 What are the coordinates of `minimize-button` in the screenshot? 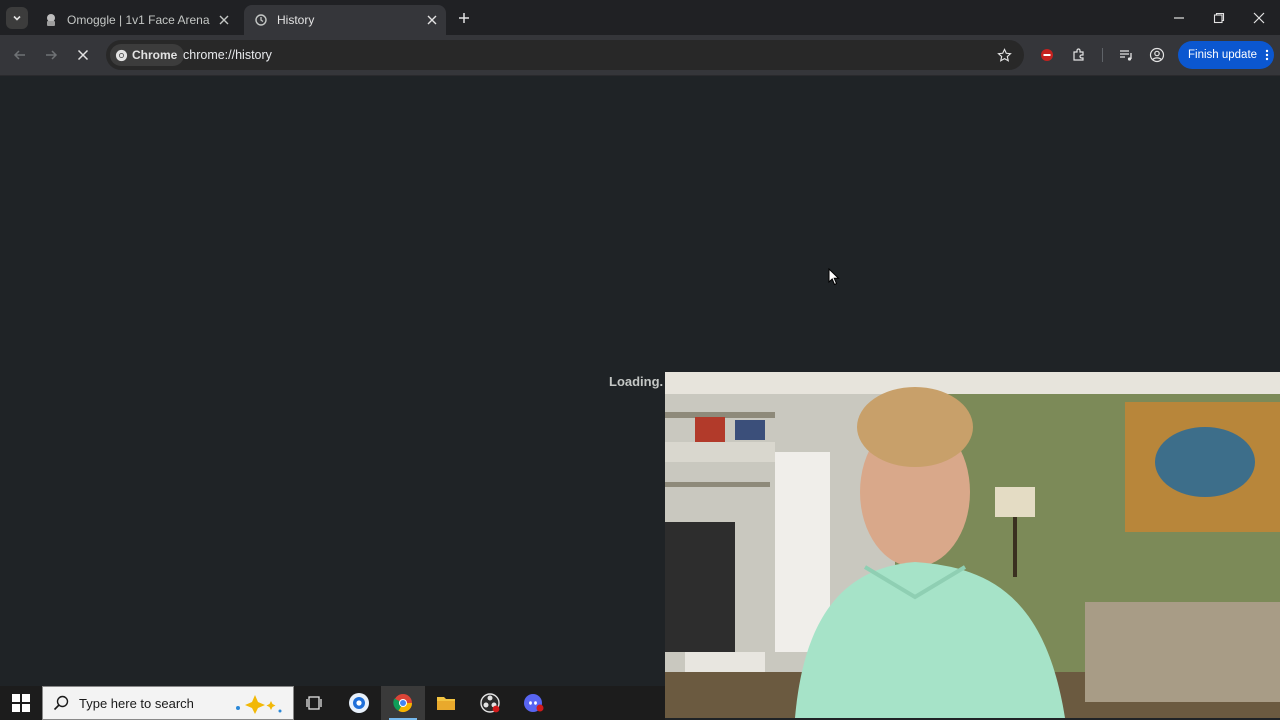 It's located at (1179, 17).